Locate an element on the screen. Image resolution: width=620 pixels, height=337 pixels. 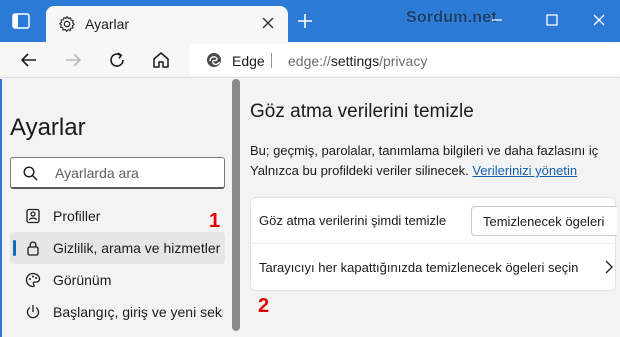
refresh-icon is located at coordinates (117, 60).